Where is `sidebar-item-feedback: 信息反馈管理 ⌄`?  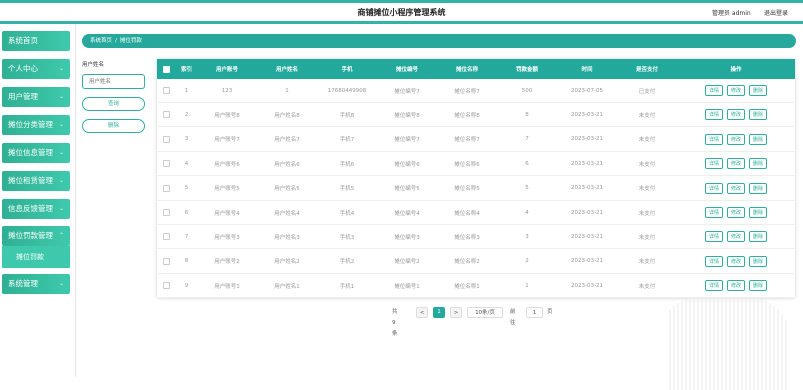 sidebar-item-feedback: 信息反馈管理 ⌄ is located at coordinates (36, 209).